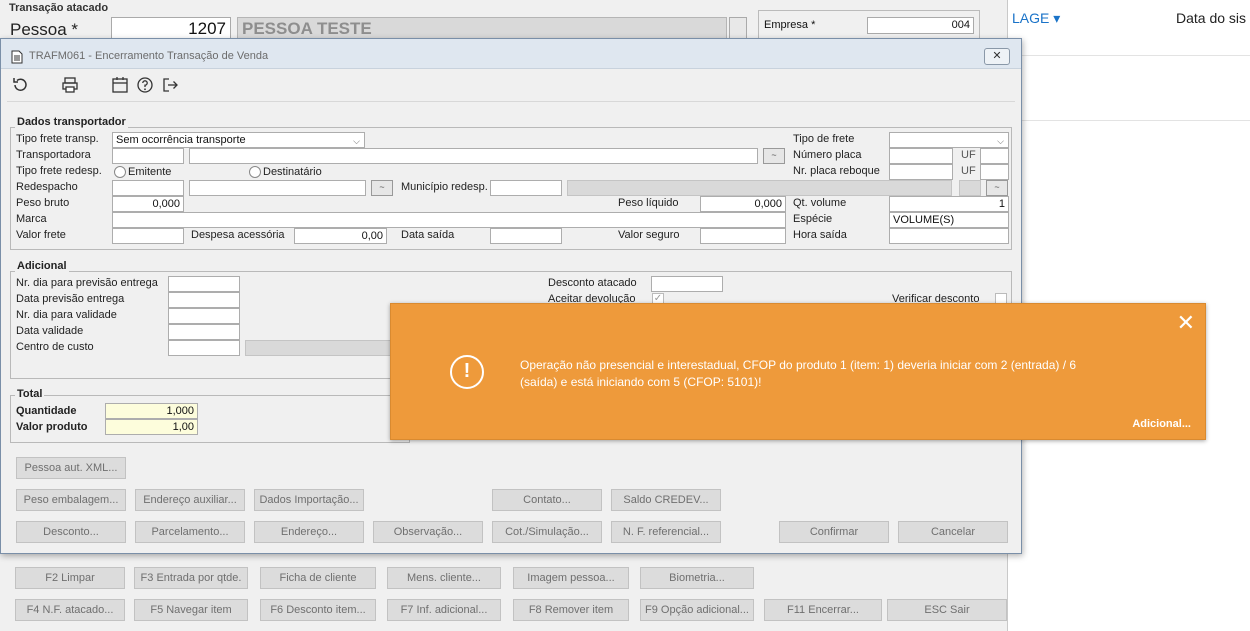 The image size is (1250, 631). I want to click on nr-placa-reboque-label: Nr. placa reboque, so click(836, 171).